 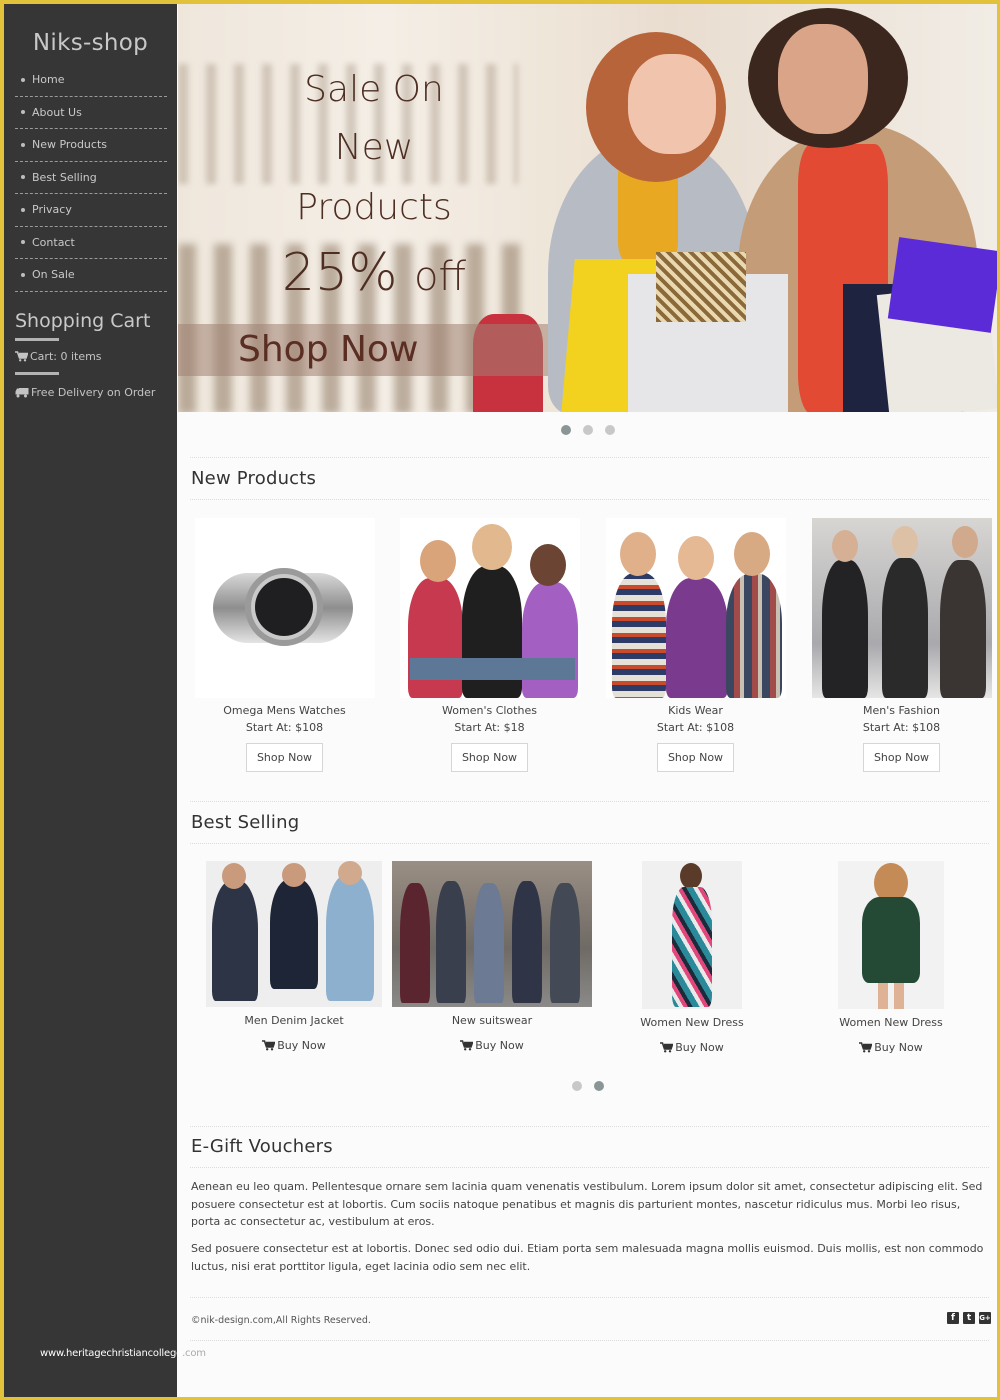 I want to click on sidebar-item-best-selling: Best Selling, so click(x=91, y=178).